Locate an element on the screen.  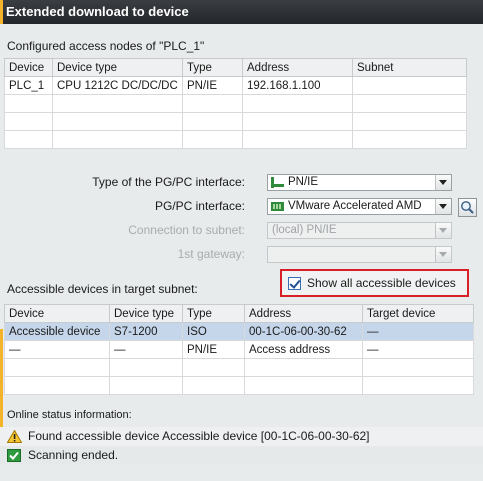
show-all-checkbox is located at coordinates (294, 283).